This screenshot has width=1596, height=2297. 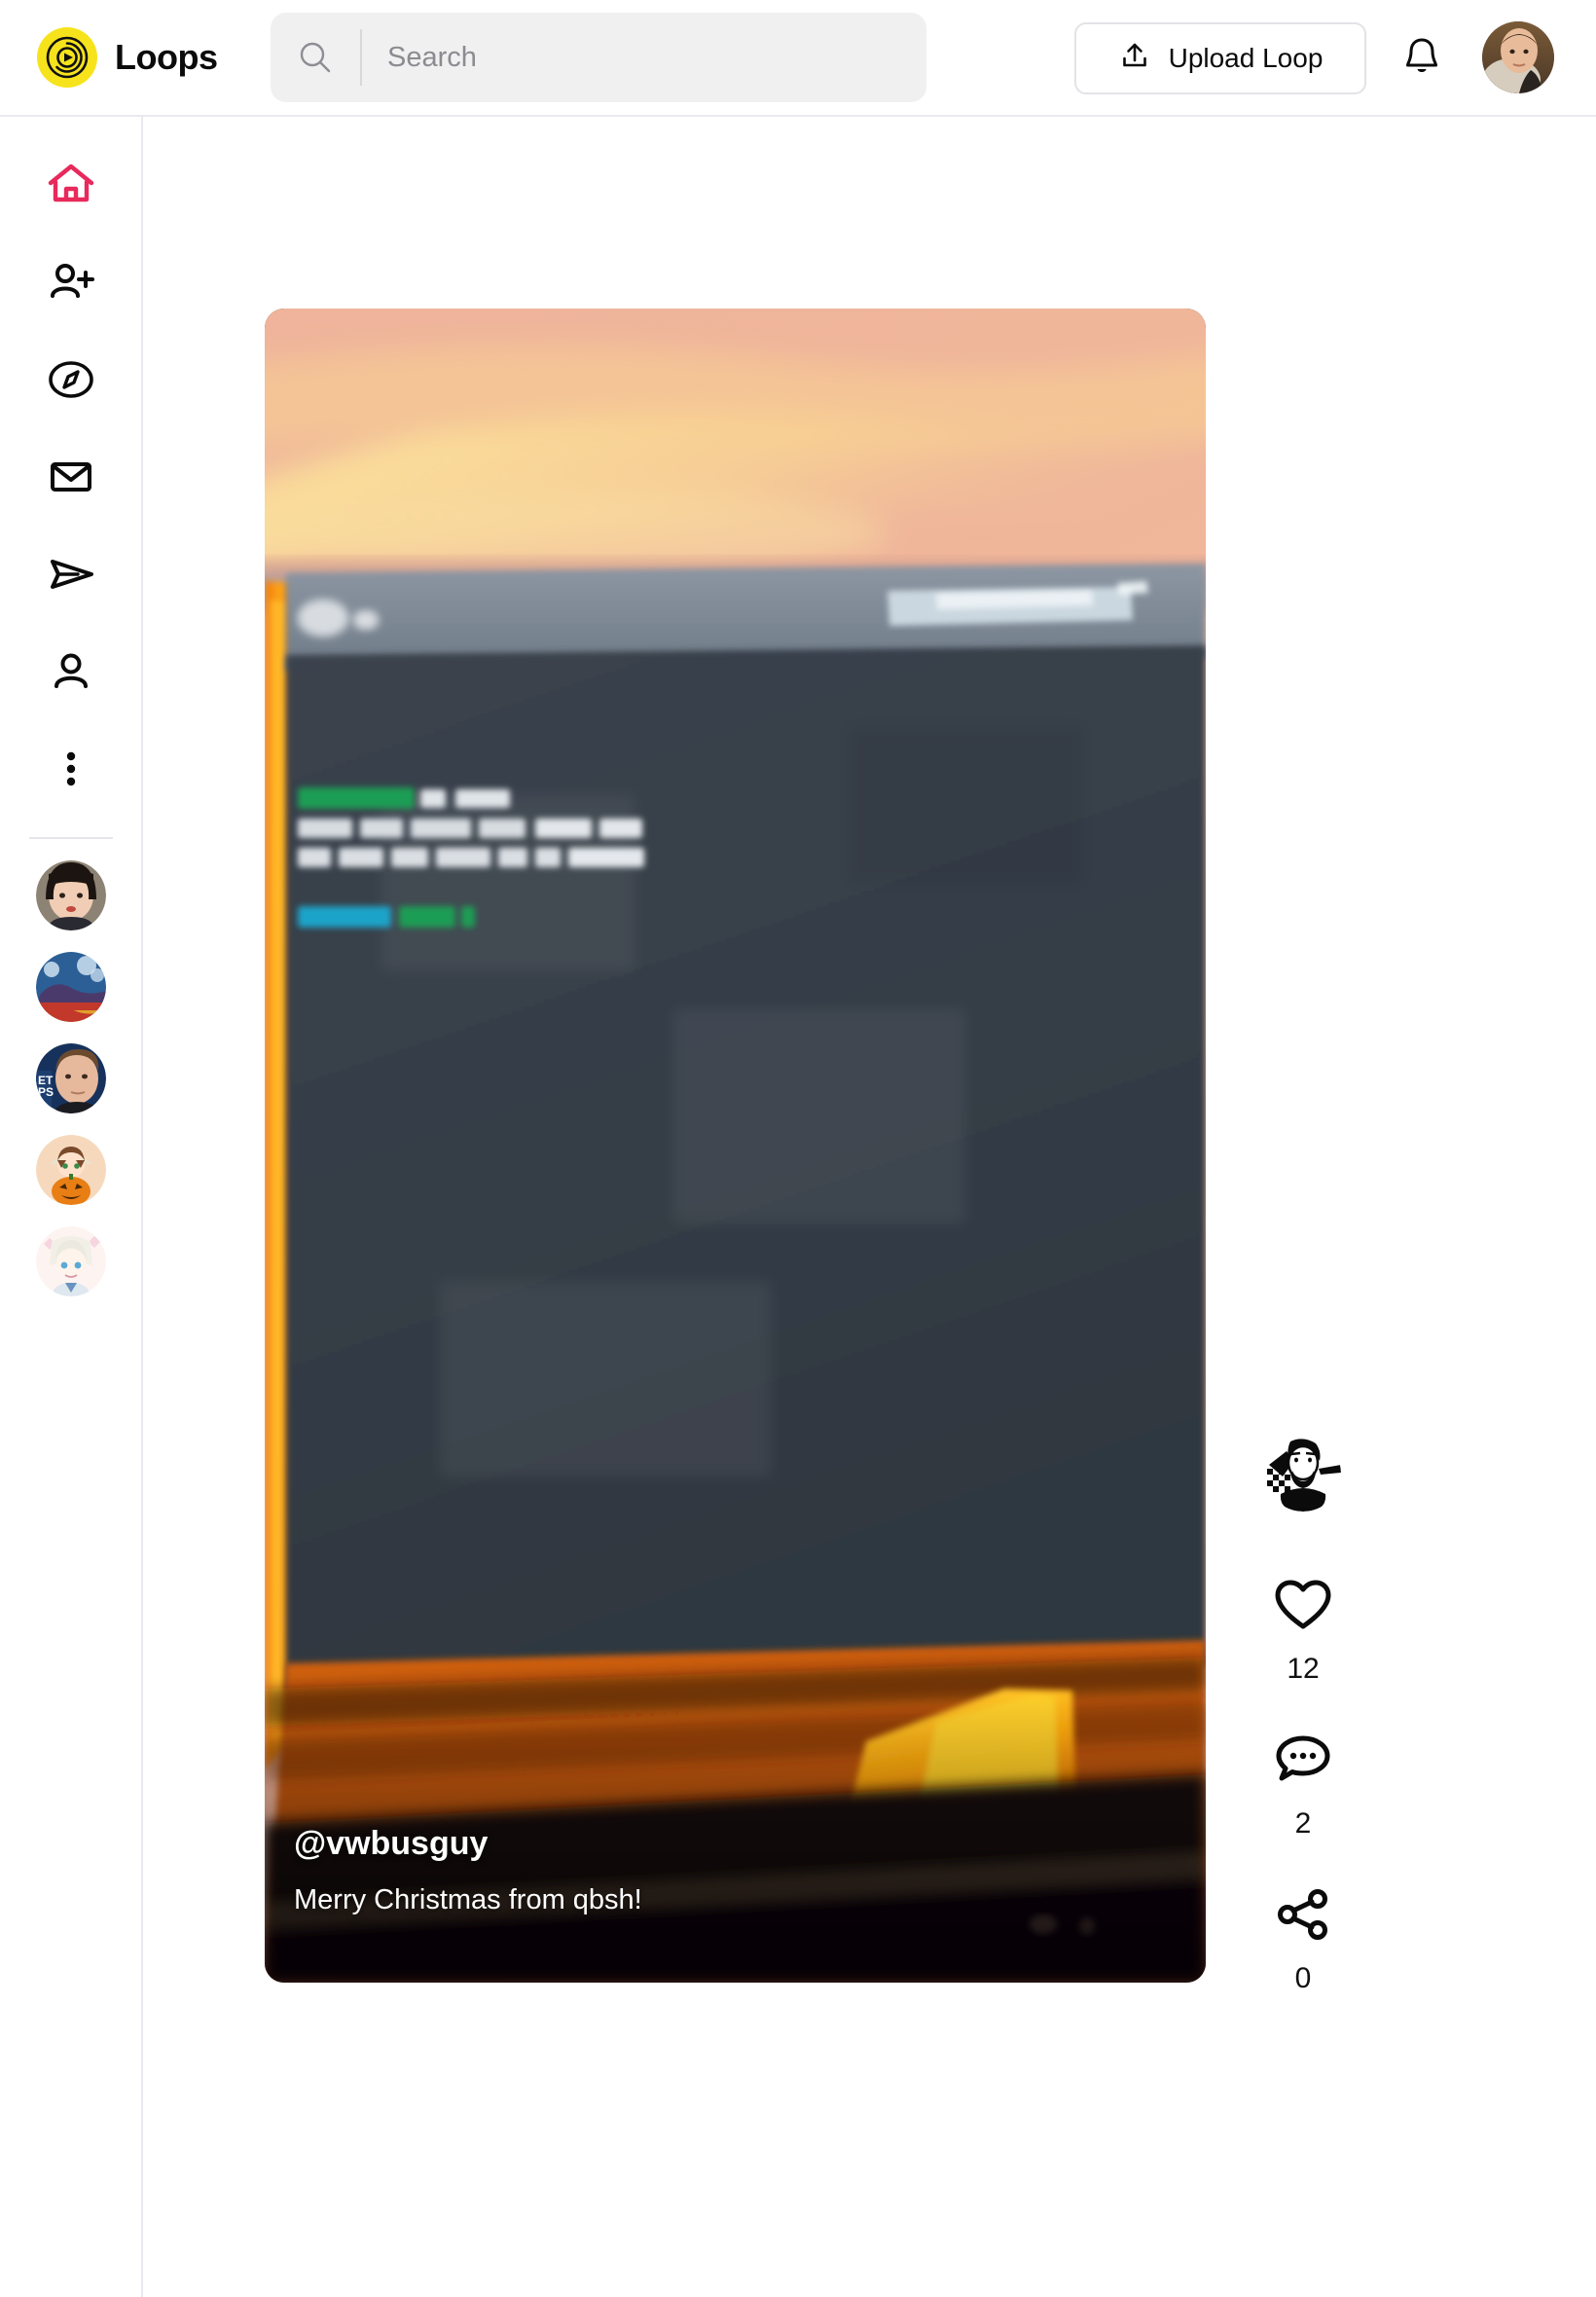 I want to click on svg-text: PS, so click(x=46, y=1092).